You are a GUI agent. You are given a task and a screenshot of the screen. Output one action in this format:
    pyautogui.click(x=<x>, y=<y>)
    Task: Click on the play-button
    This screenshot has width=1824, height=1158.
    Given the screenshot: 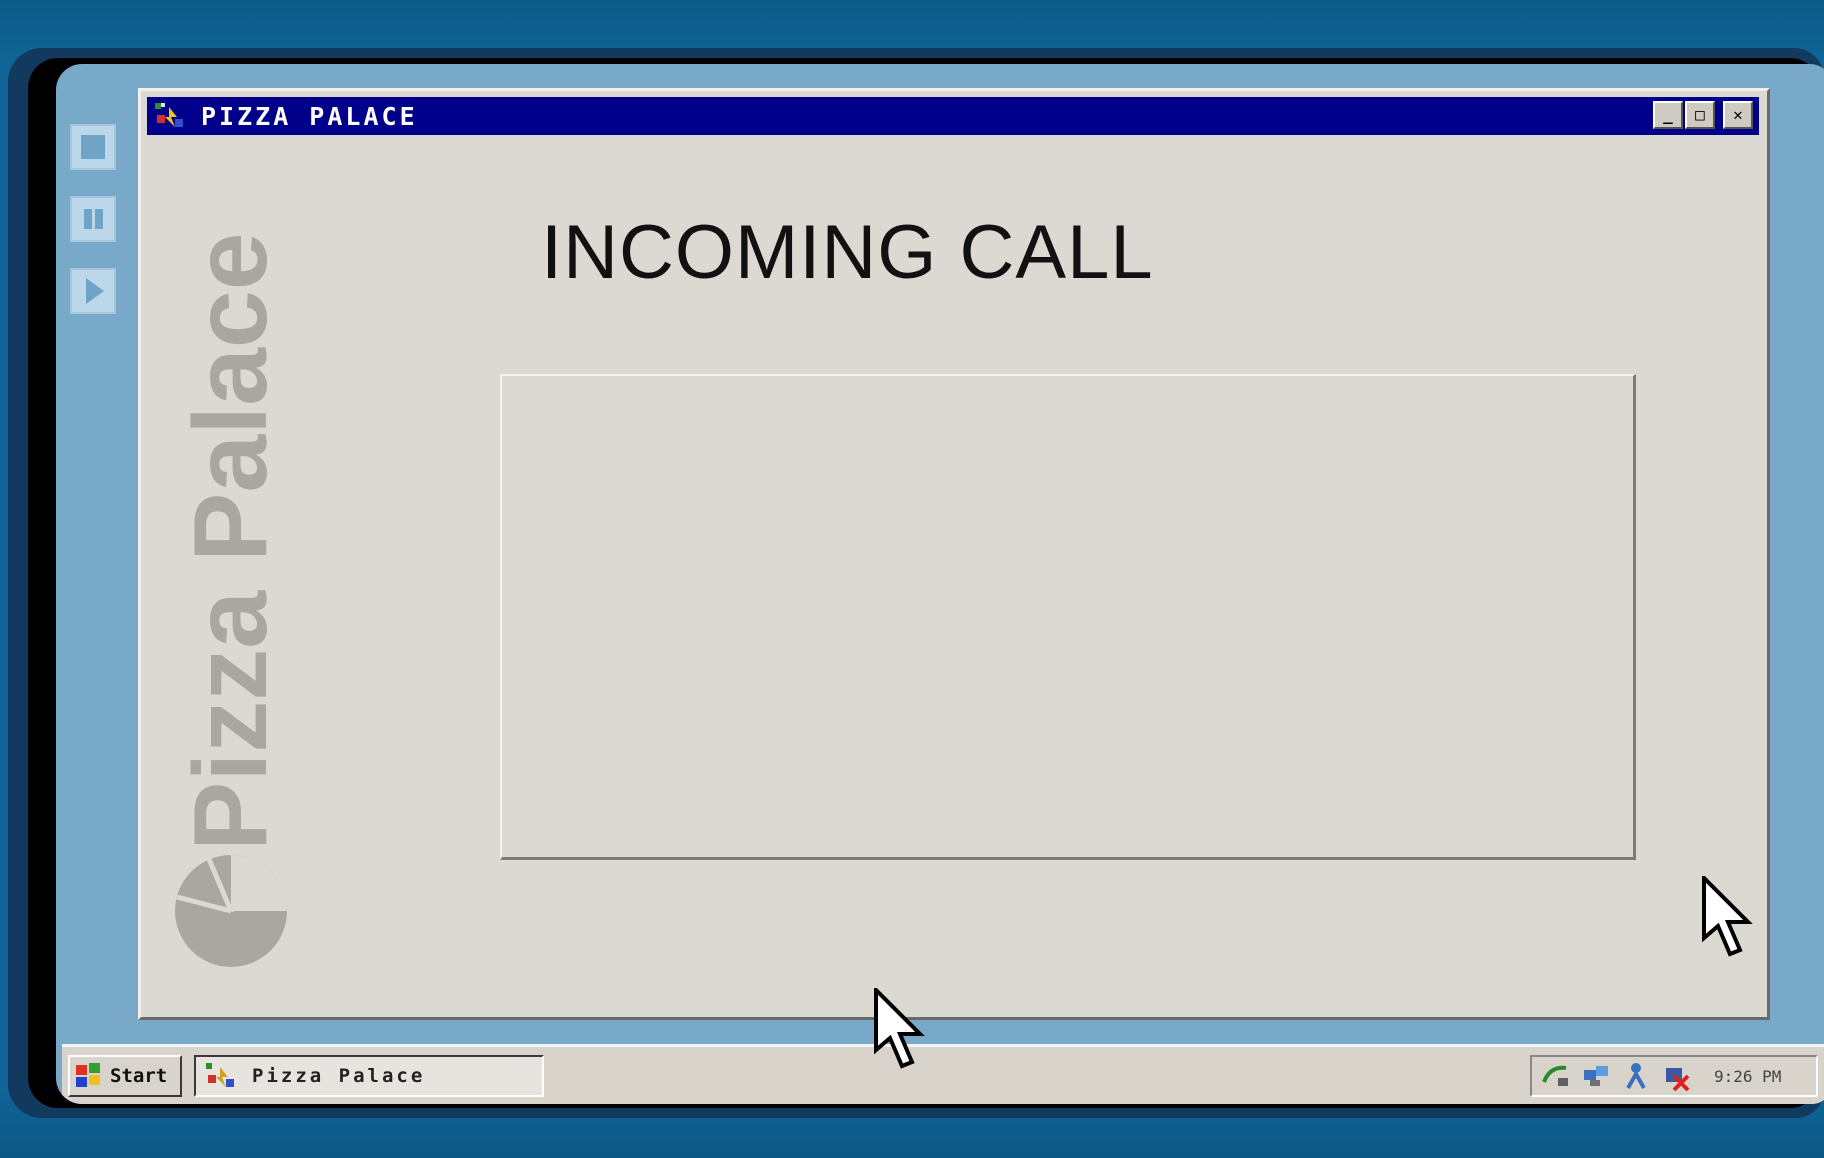 What is the action you would take?
    pyautogui.click(x=93, y=291)
    